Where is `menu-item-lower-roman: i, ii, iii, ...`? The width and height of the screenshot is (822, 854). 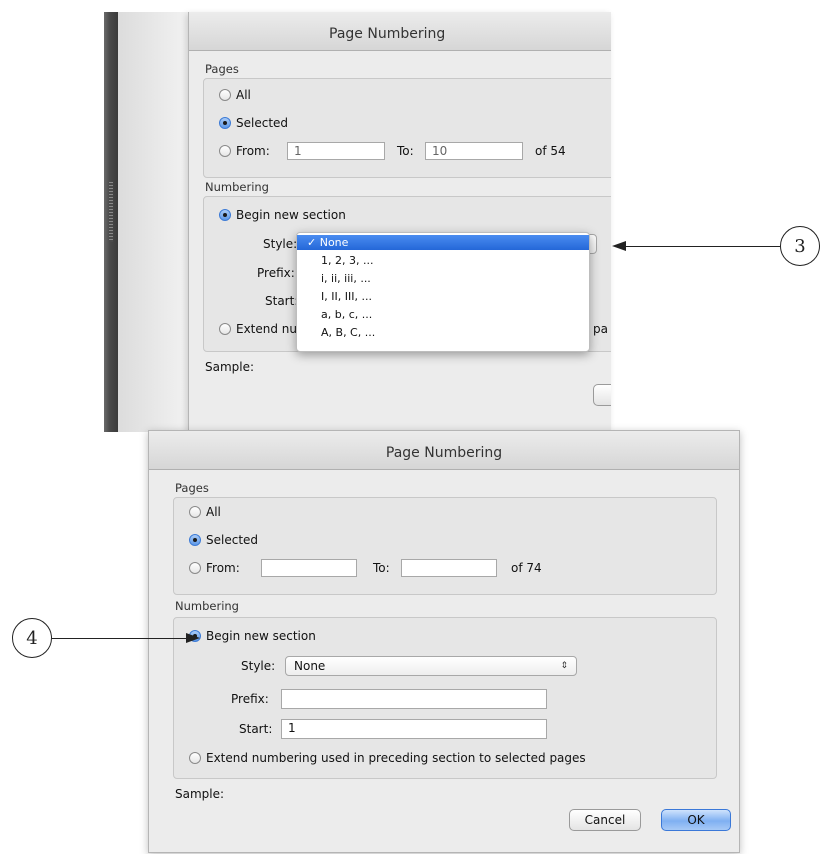
menu-item-lower-roman: i, ii, iii, ... is located at coordinates (443, 278).